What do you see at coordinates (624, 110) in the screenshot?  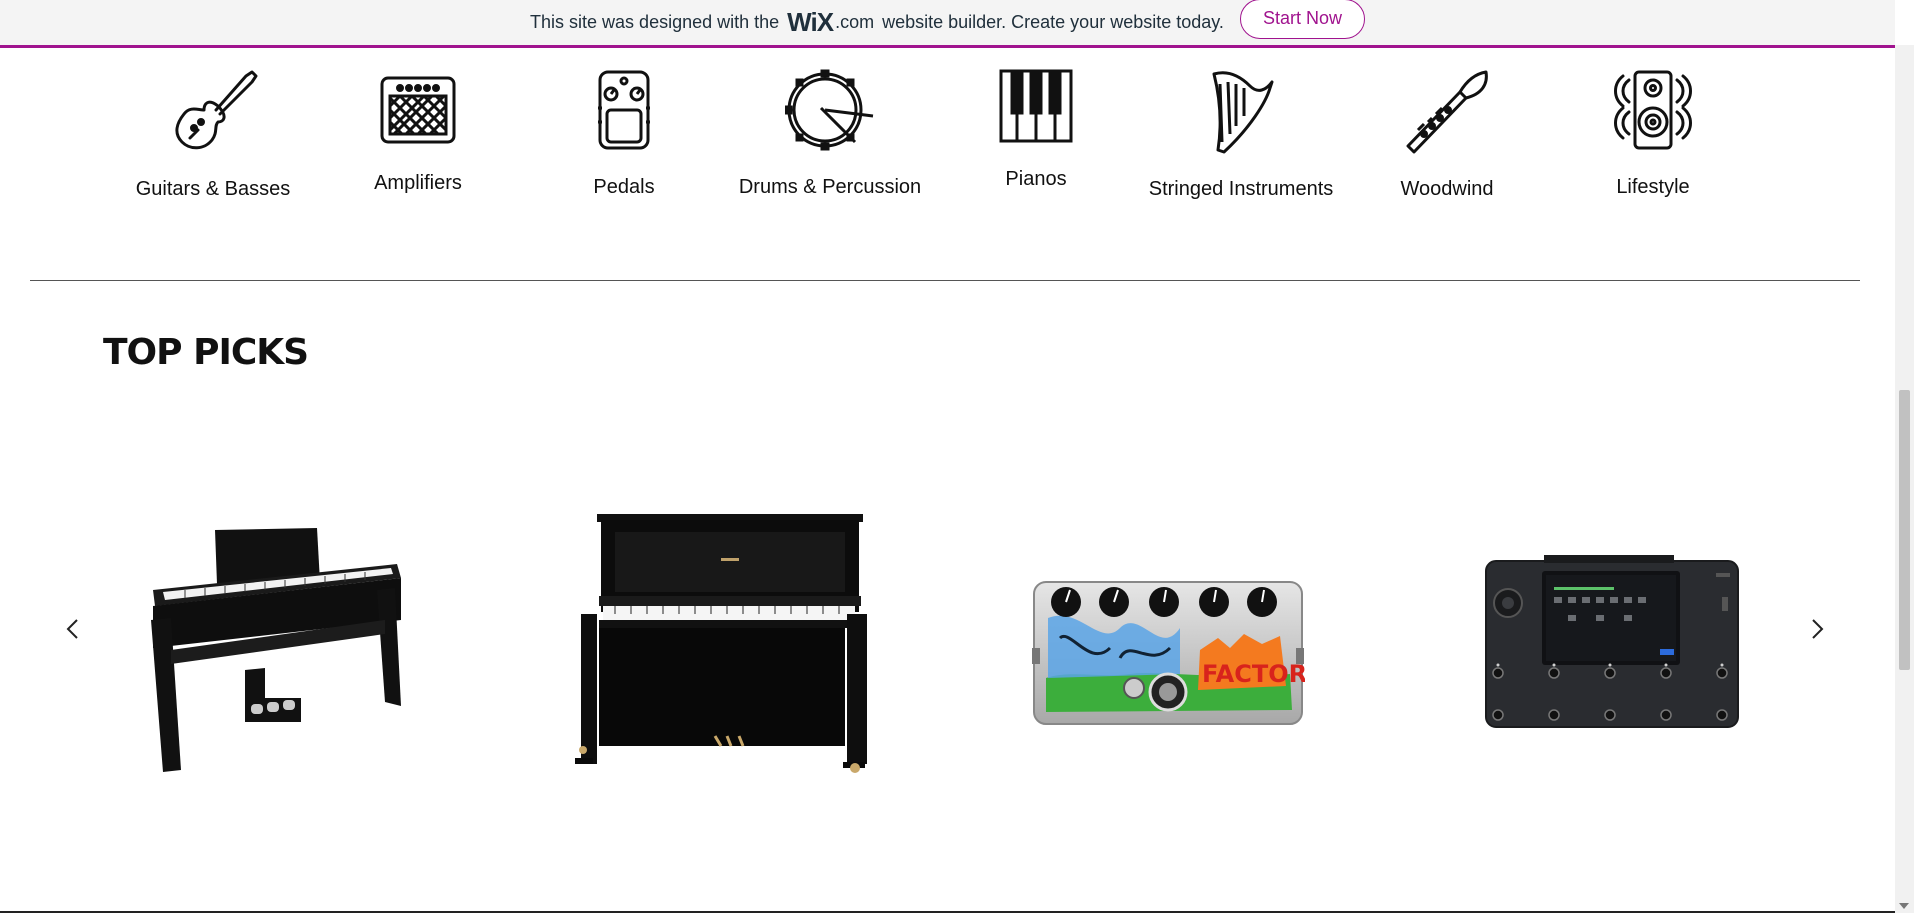 I see `effects-pedal-icon` at bounding box center [624, 110].